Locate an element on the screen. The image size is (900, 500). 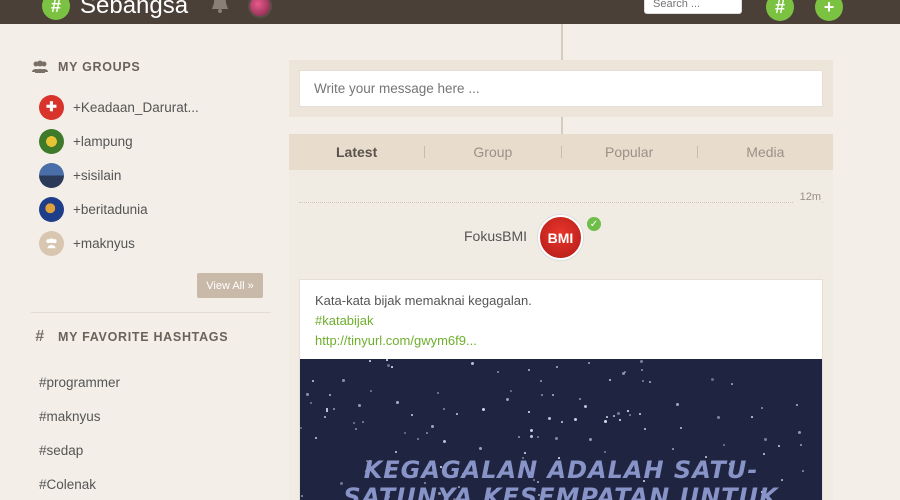
add-button: + is located at coordinates (829, 10).